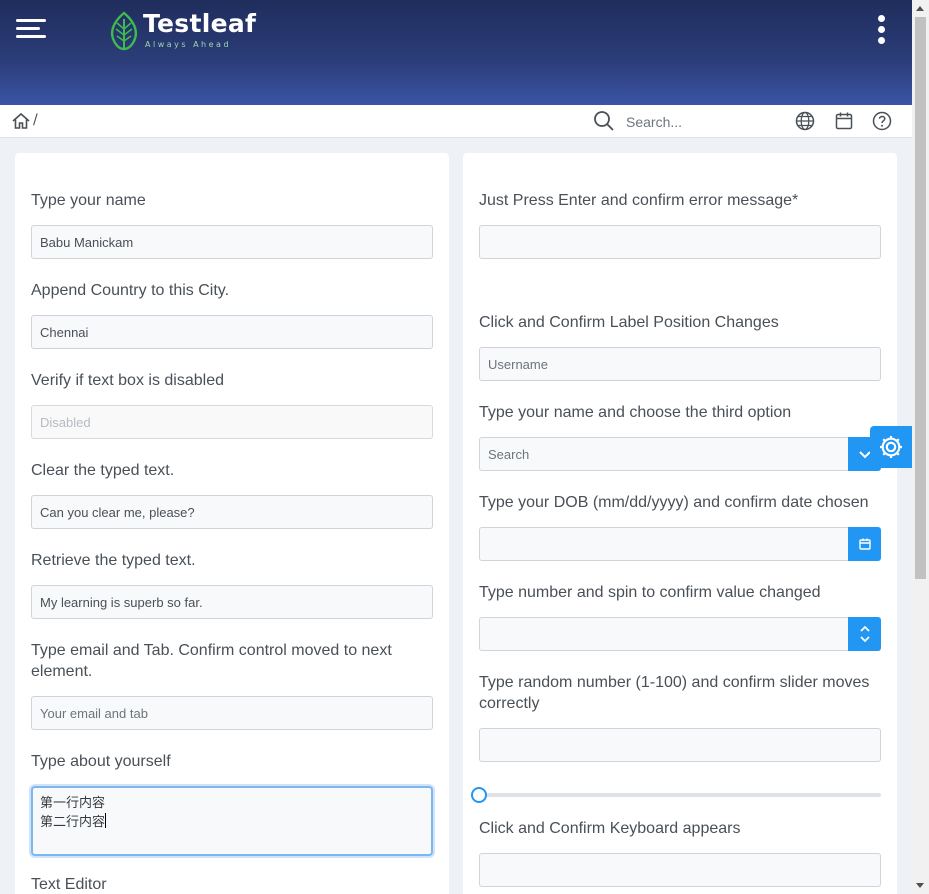  I want to click on username-float-input: Username, so click(680, 364).